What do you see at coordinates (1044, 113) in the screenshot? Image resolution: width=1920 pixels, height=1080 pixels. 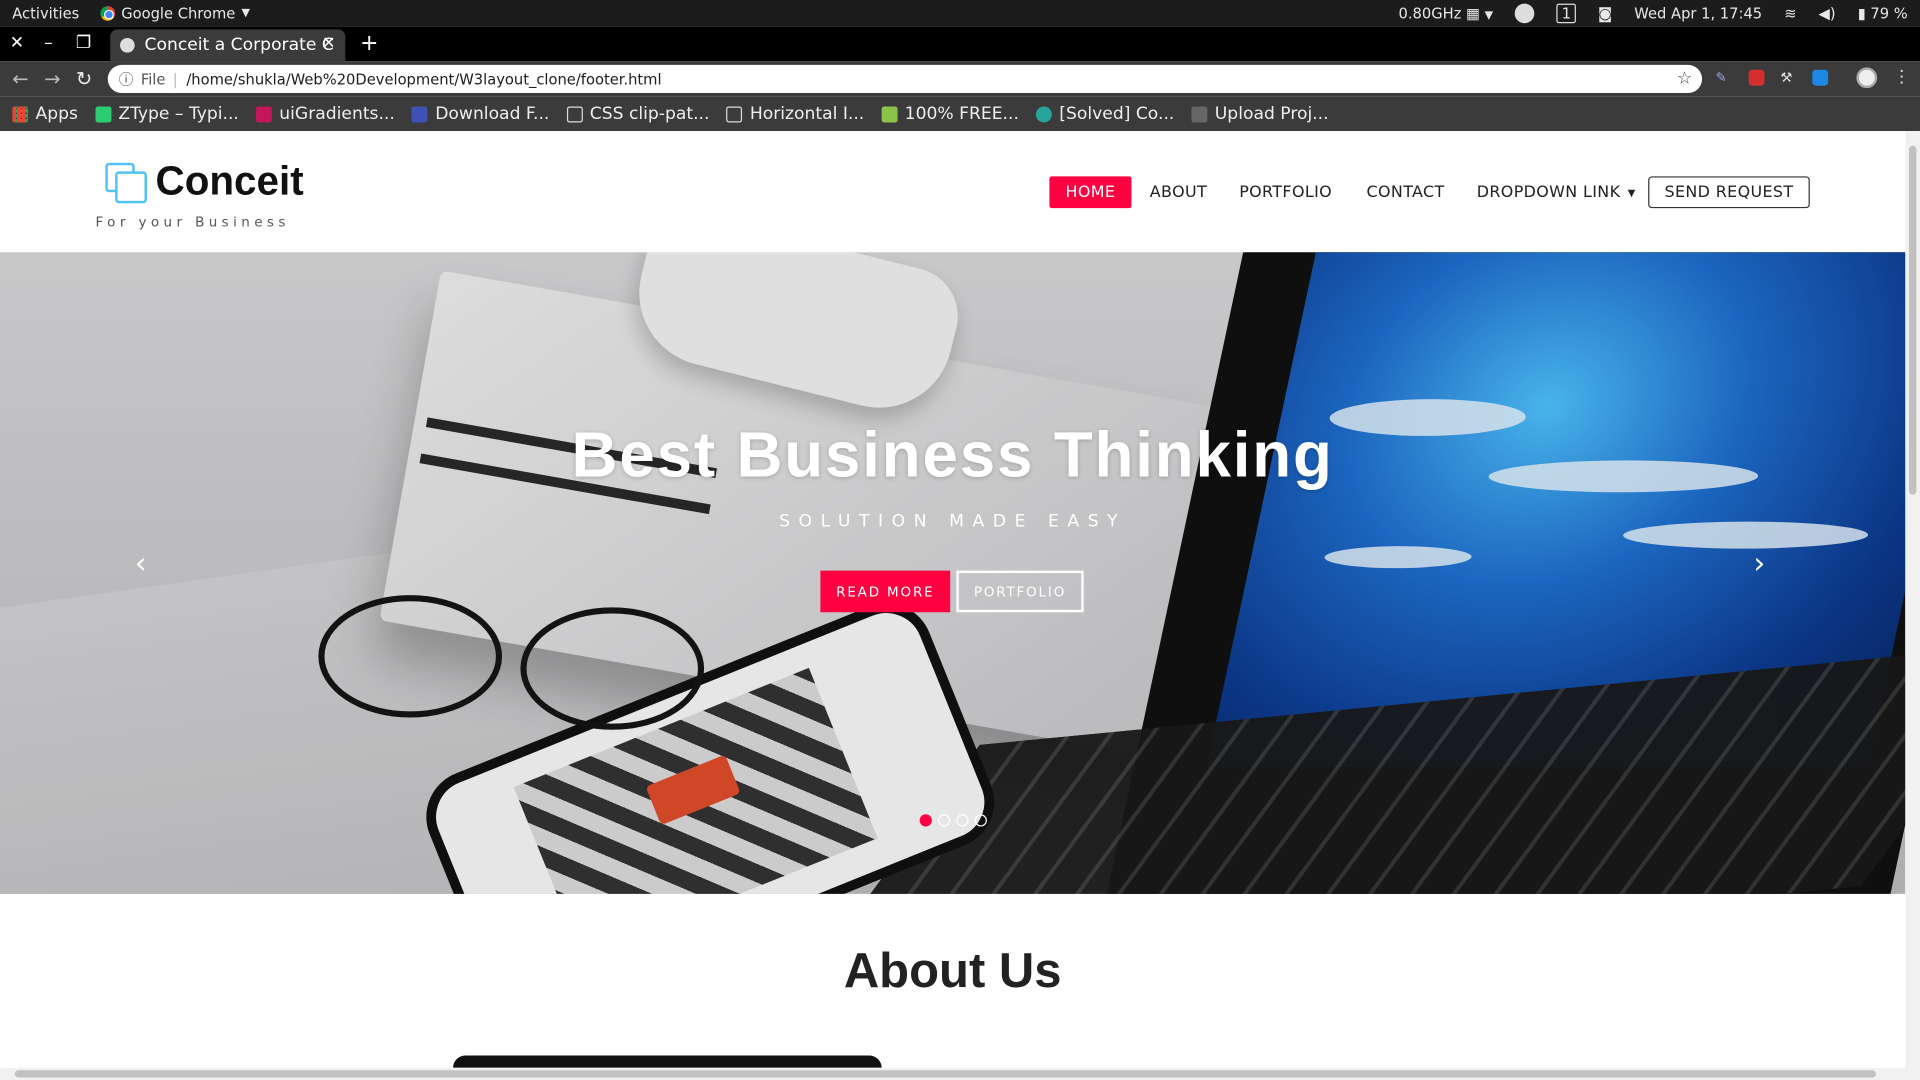 I see `bug-icon` at bounding box center [1044, 113].